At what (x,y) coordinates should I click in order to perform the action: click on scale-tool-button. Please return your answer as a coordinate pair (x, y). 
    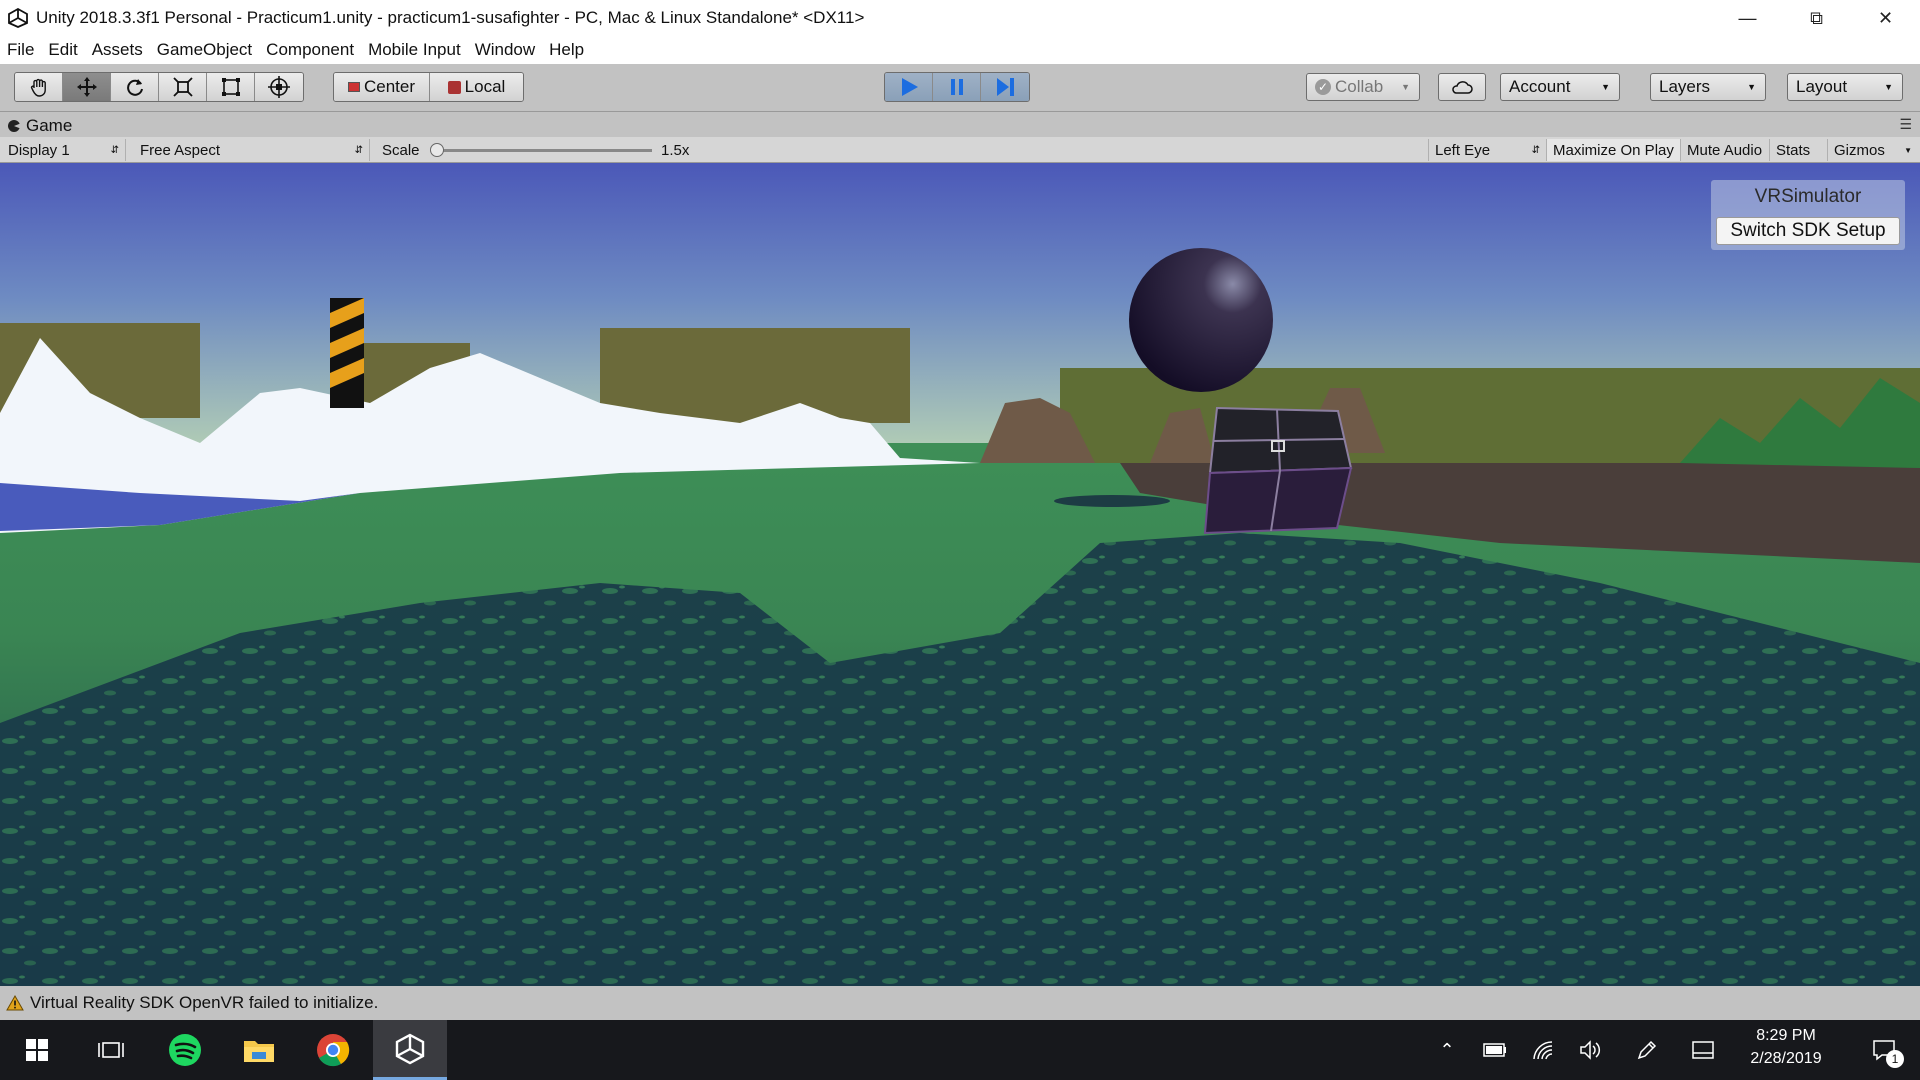
    Looking at the image, I should click on (183, 87).